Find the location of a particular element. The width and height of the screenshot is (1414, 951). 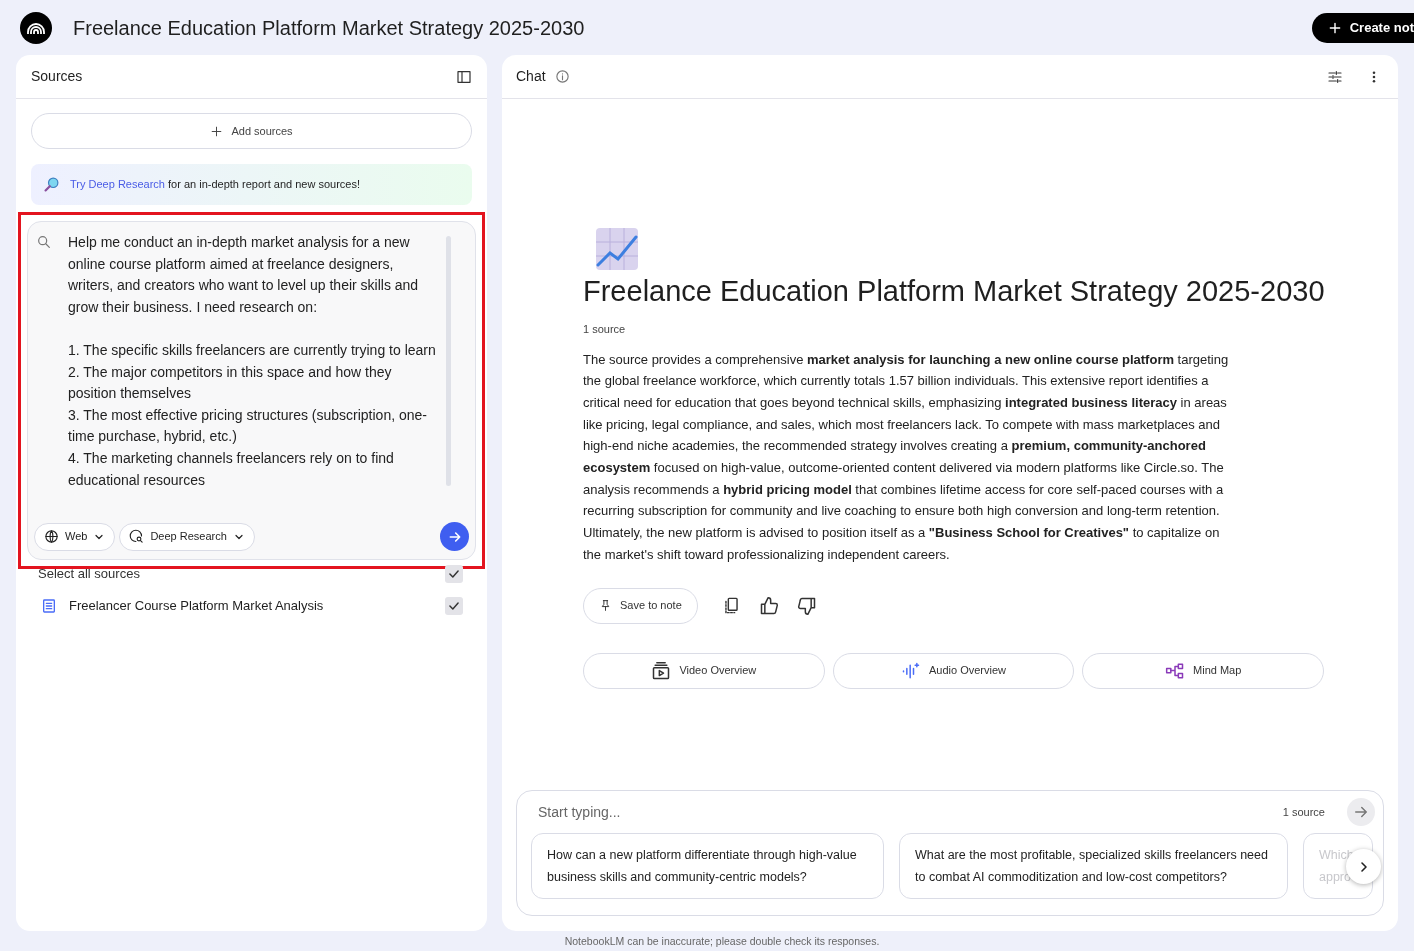

search-icon is located at coordinates (44, 242).